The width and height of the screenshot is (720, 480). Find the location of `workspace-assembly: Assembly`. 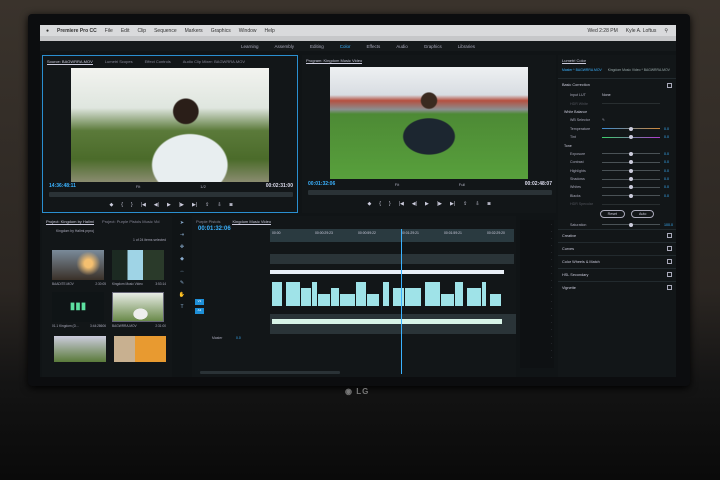

workspace-assembly: Assembly is located at coordinates (284, 46).